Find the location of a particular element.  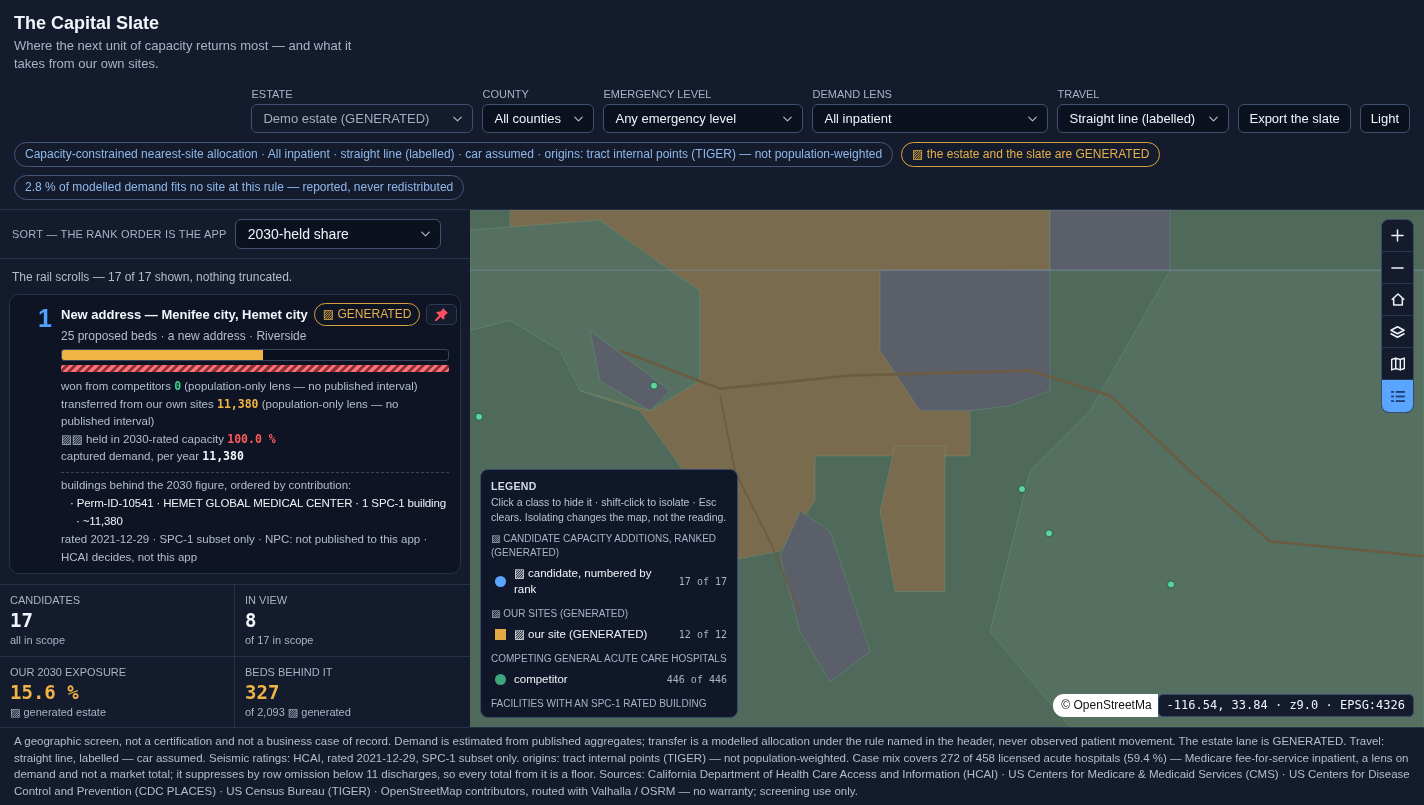

rank-number: 1 is located at coordinates (44, 318).